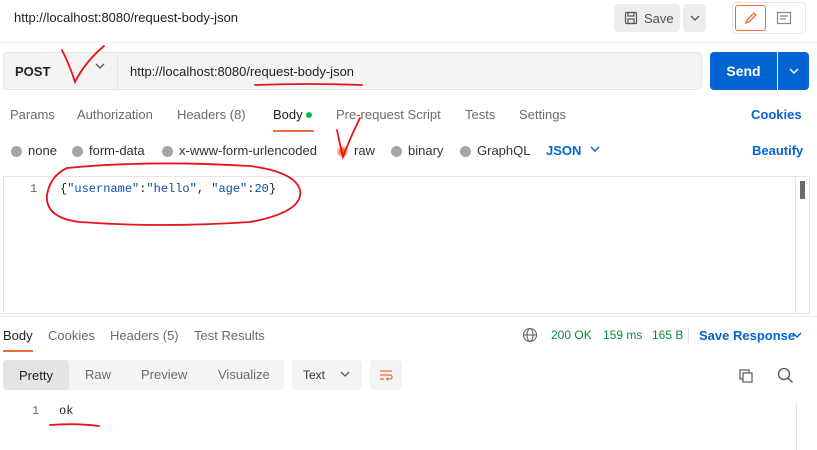 This screenshot has height=450, width=817. I want to click on annotation-underline-ok, so click(74, 425).